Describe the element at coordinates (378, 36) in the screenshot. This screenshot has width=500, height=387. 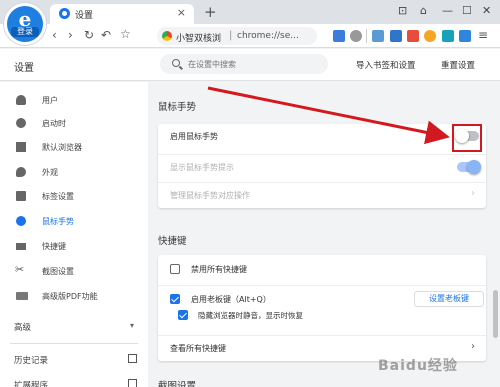
I see `extension-icon` at that location.